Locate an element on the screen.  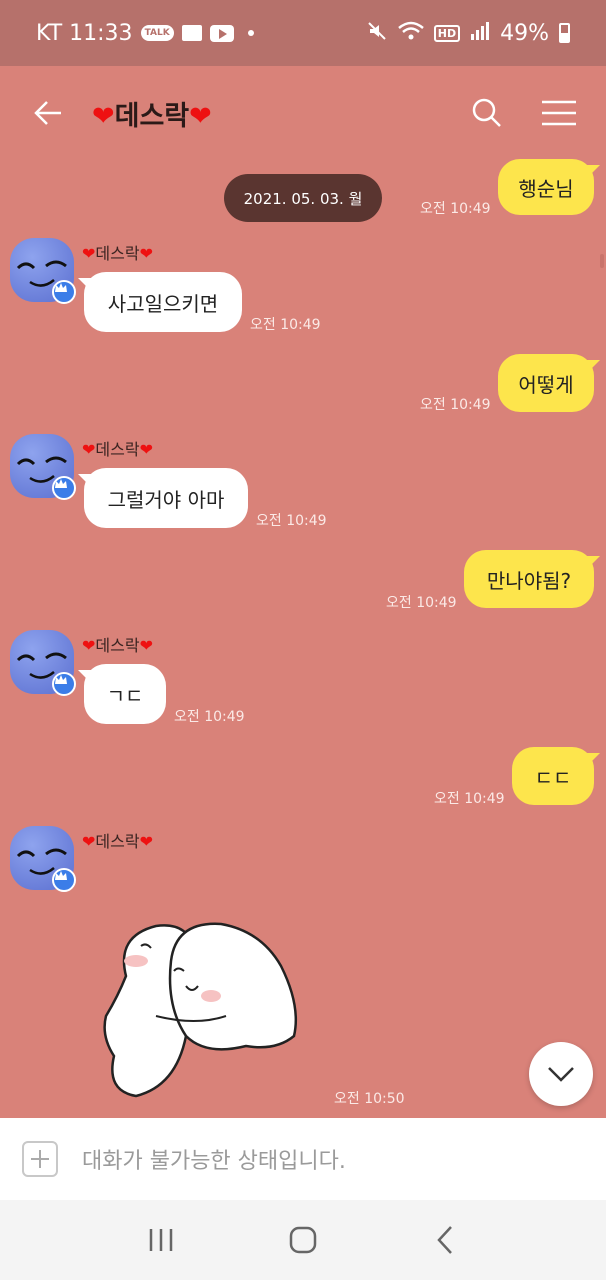
kakaotalk-notification-icon: TALK is located at coordinates (157, 33).